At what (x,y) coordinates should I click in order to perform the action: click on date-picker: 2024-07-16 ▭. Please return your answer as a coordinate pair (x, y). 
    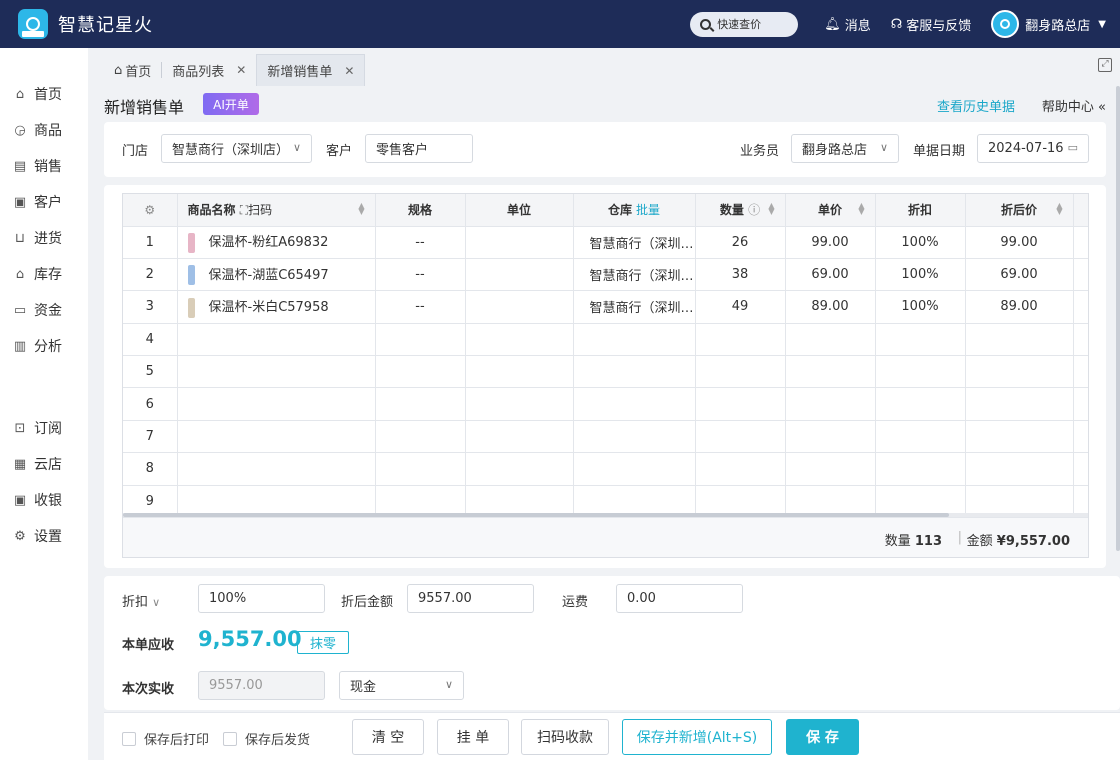
    Looking at the image, I should click on (1033, 148).